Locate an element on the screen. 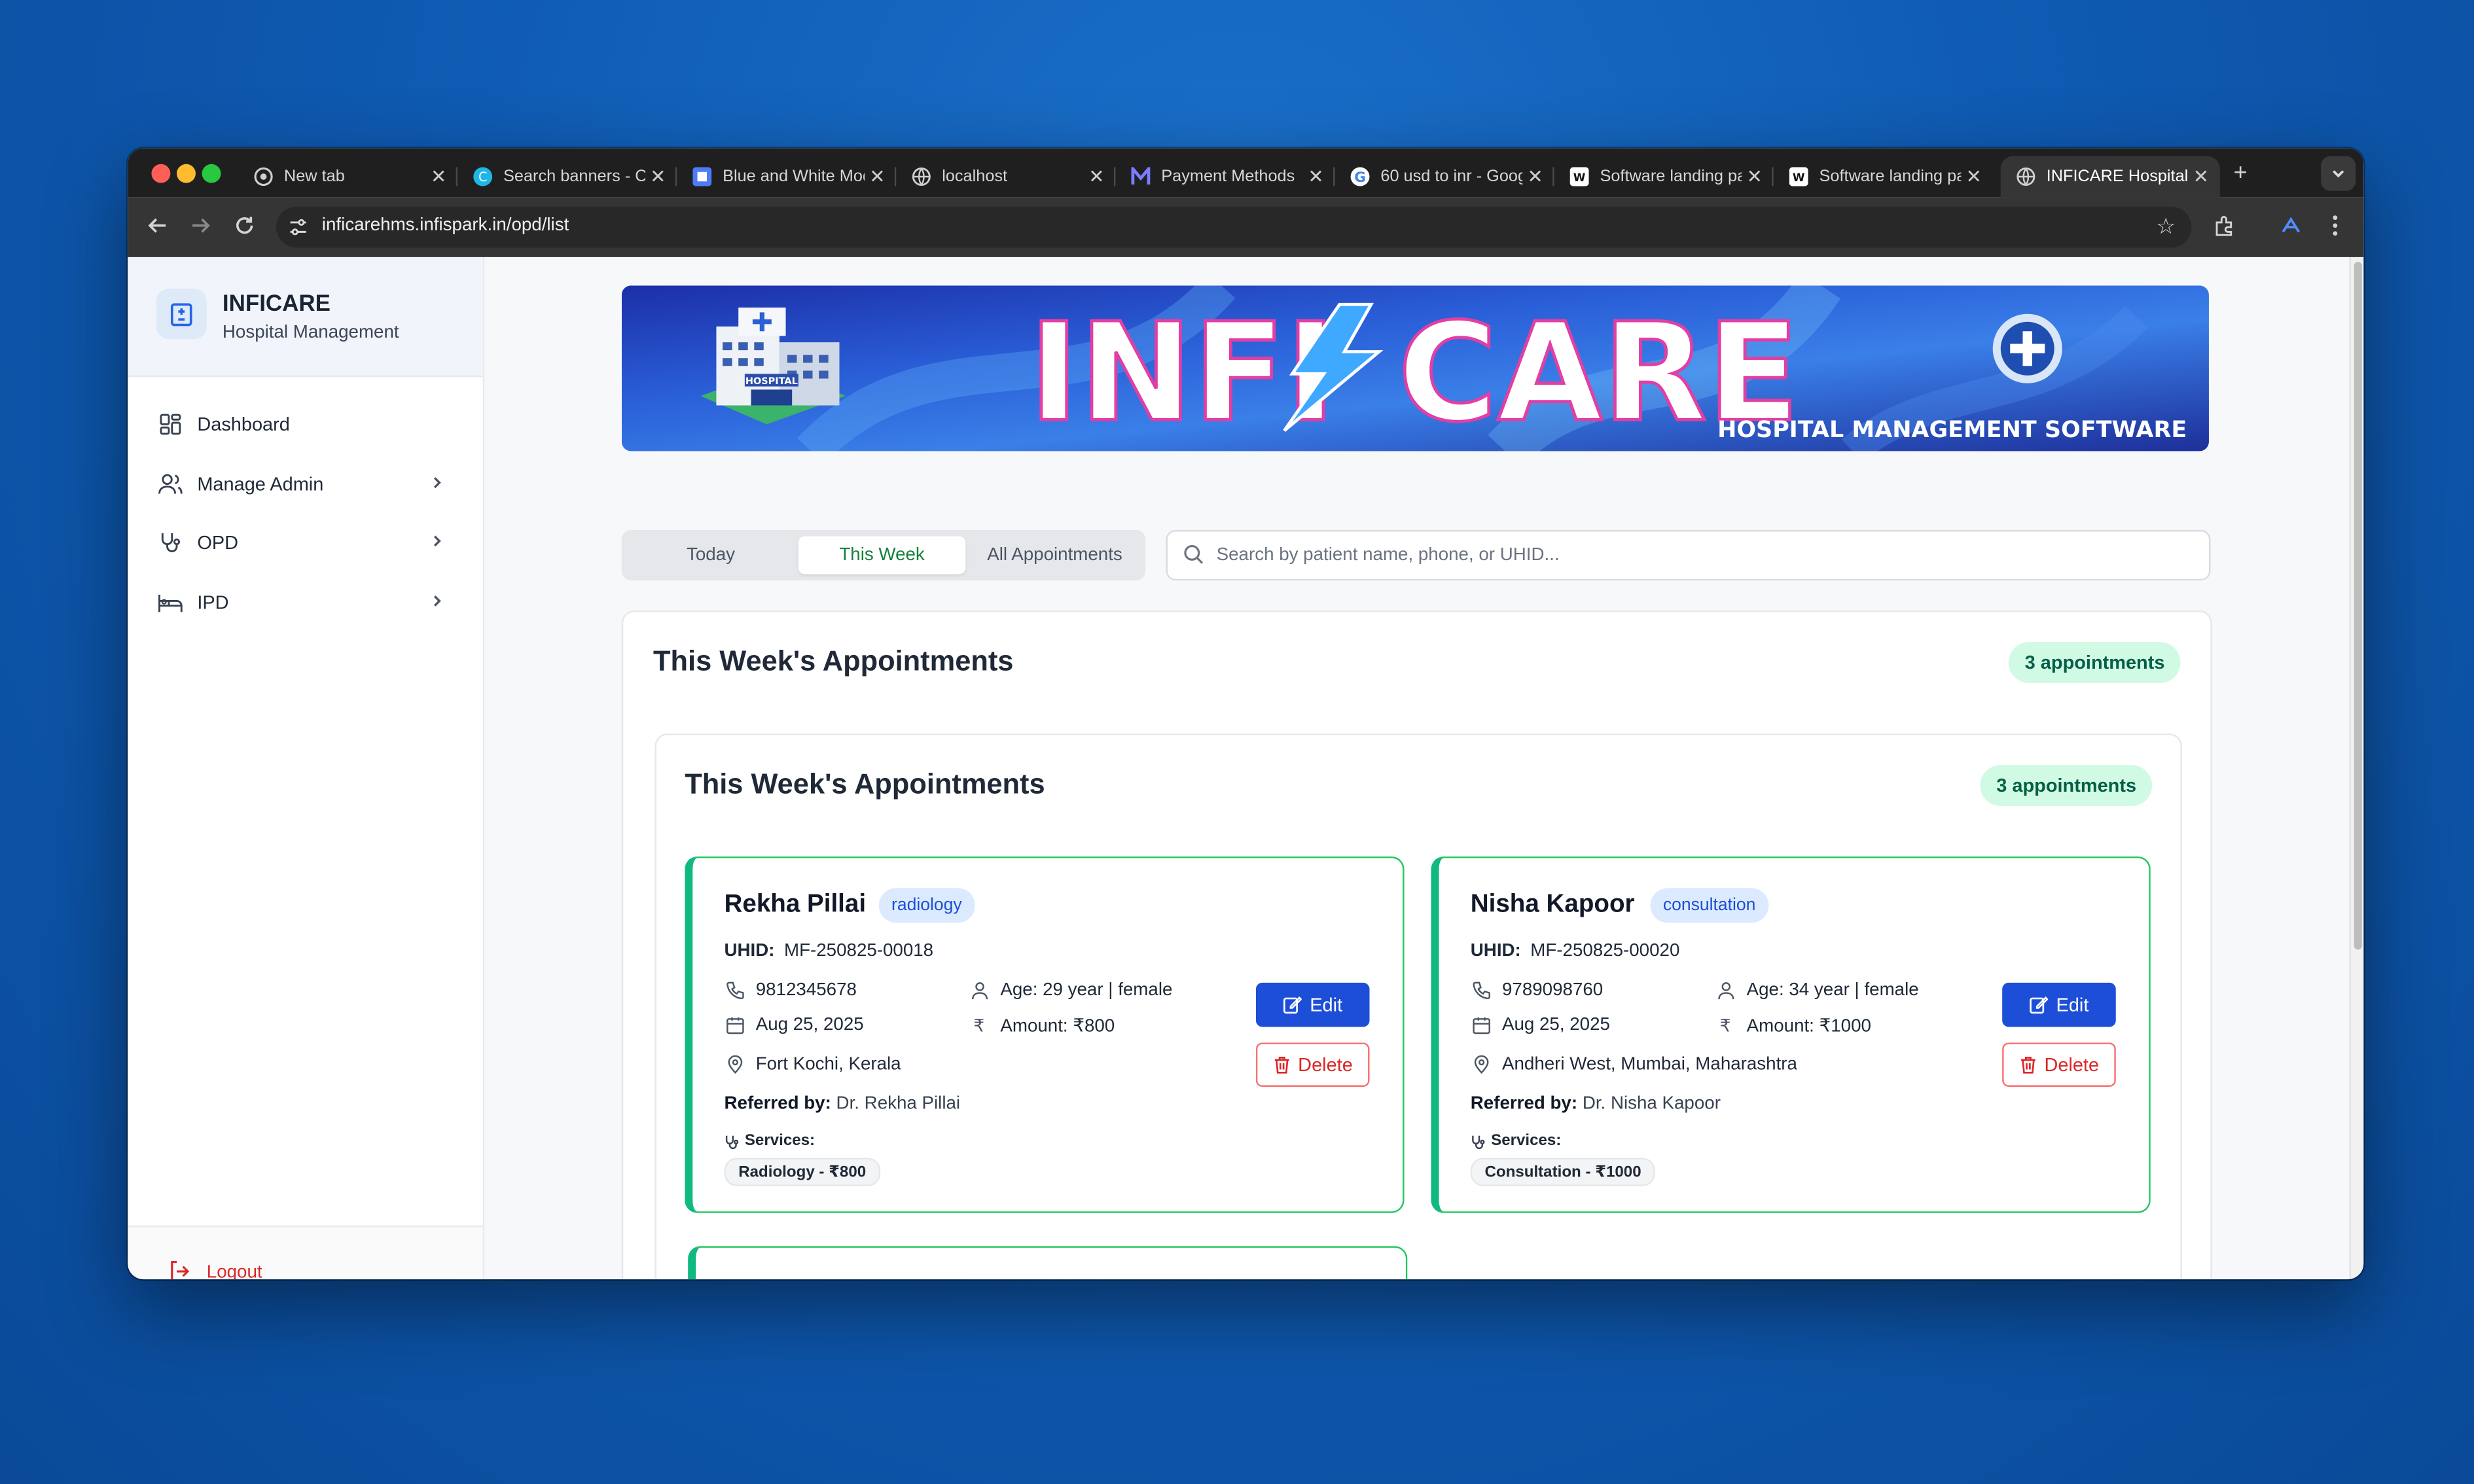 The width and height of the screenshot is (2474, 1484). svg-text: W is located at coordinates (1579, 178).